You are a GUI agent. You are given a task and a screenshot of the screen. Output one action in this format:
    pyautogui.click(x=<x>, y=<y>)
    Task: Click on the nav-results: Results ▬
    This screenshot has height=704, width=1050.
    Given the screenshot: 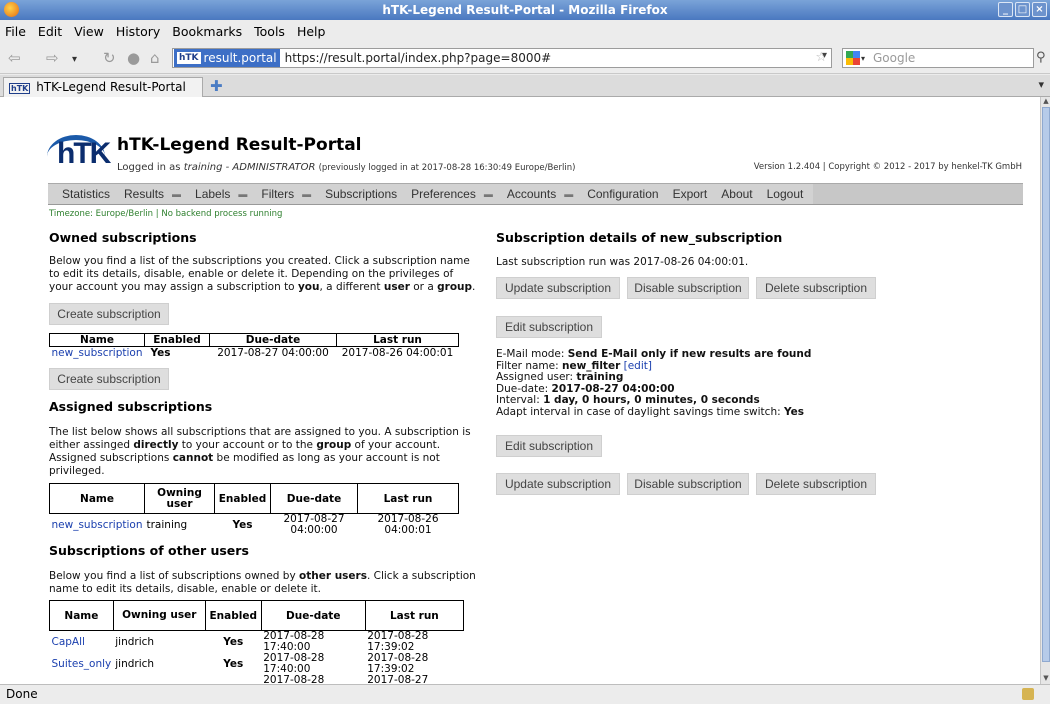 What is the action you would take?
    pyautogui.click(x=145, y=194)
    